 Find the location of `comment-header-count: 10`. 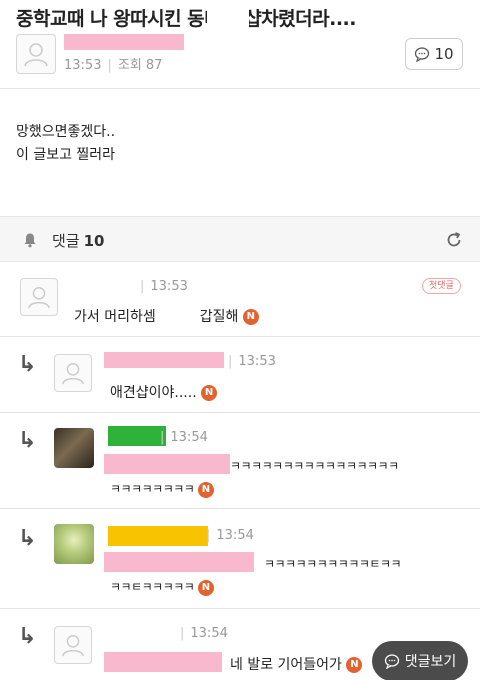

comment-header-count: 10 is located at coordinates (94, 241).